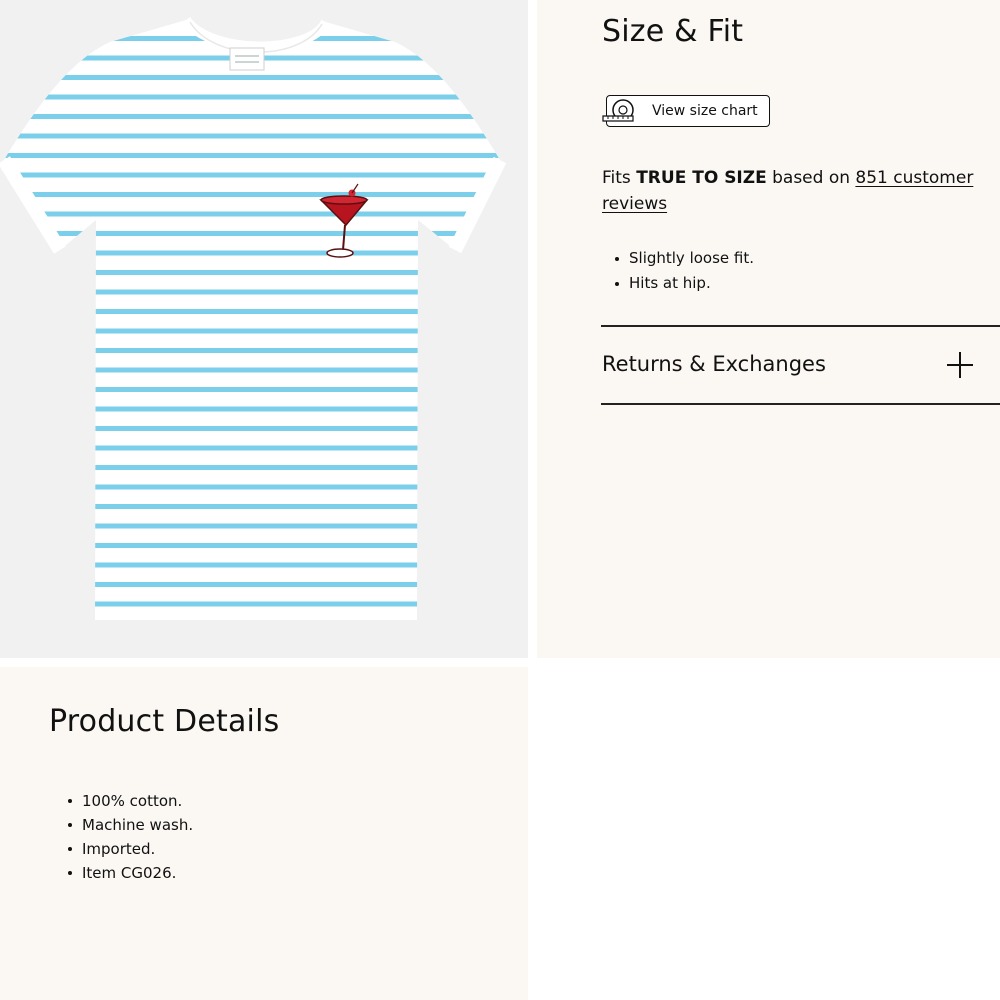 The height and width of the screenshot is (1000, 1000). I want to click on returns-exchanges-accordion: Returns & Exchanges, so click(800, 365).